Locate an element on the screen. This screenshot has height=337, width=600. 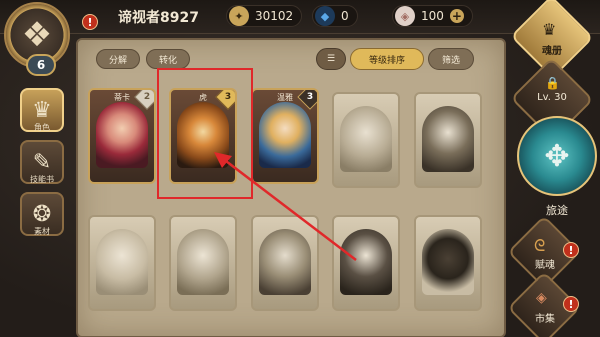
market-icon: ◈ is located at coordinates (541, 298).